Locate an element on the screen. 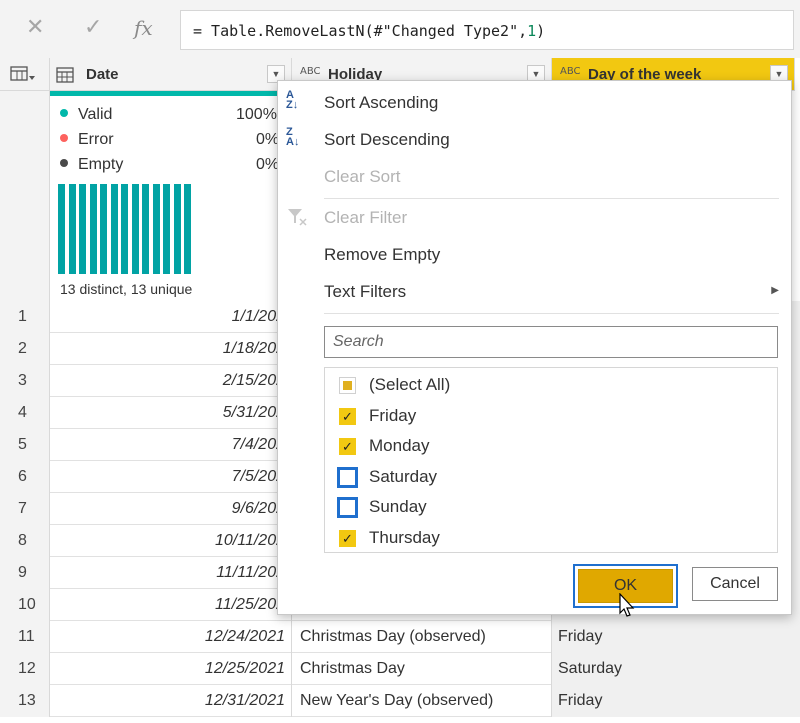 The width and height of the screenshot is (800, 723). holiday-cell: New Year's Day (observed) is located at coordinates (422, 701).